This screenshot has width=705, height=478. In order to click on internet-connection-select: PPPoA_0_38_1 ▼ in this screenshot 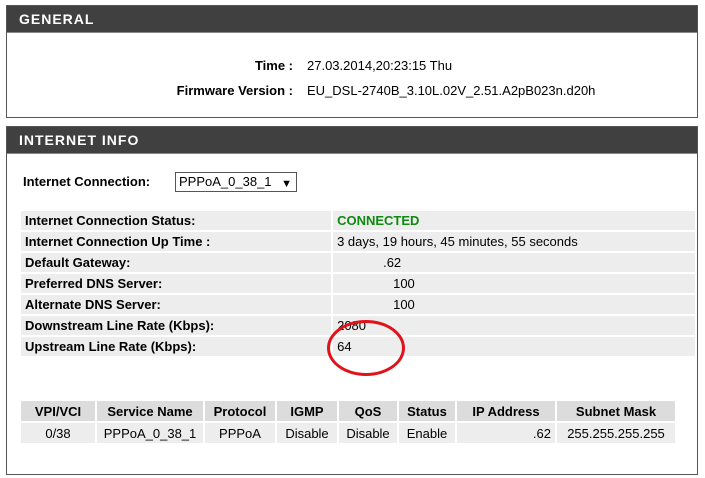, I will do `click(236, 182)`.